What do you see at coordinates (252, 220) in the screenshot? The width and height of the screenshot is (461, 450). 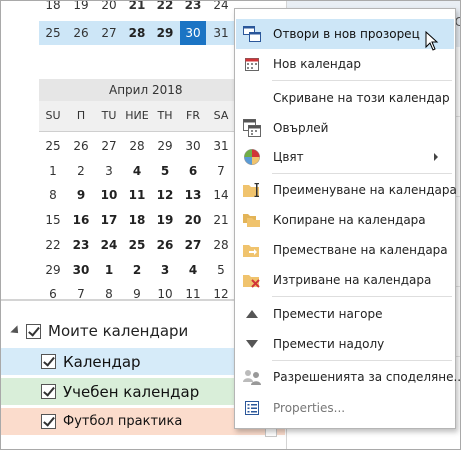 I see `copy-calendar-icon` at bounding box center [252, 220].